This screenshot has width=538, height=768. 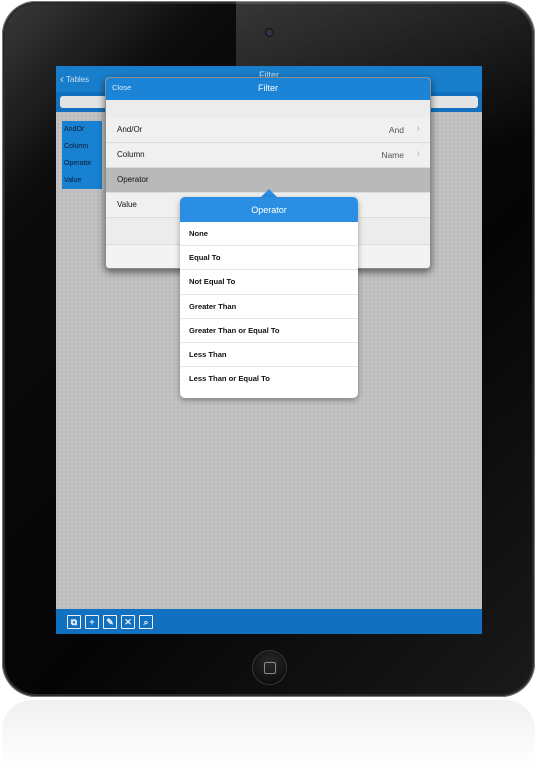 What do you see at coordinates (269, 282) in the screenshot?
I see `operator-option-not-equal-to: Not Equal To` at bounding box center [269, 282].